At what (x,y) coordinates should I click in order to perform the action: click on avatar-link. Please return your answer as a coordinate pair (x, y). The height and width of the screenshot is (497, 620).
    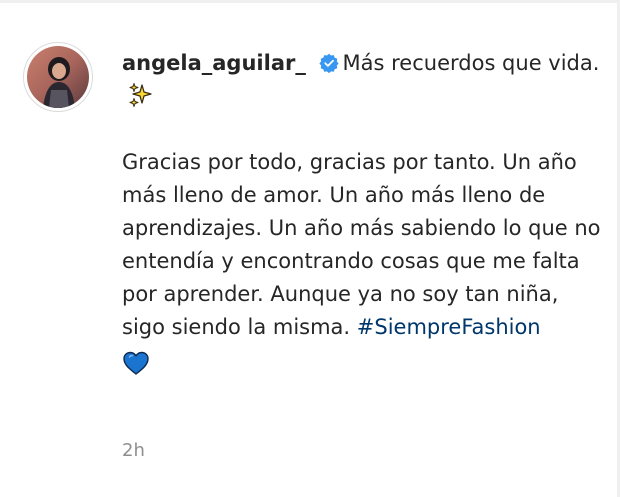
    Looking at the image, I should click on (58, 77).